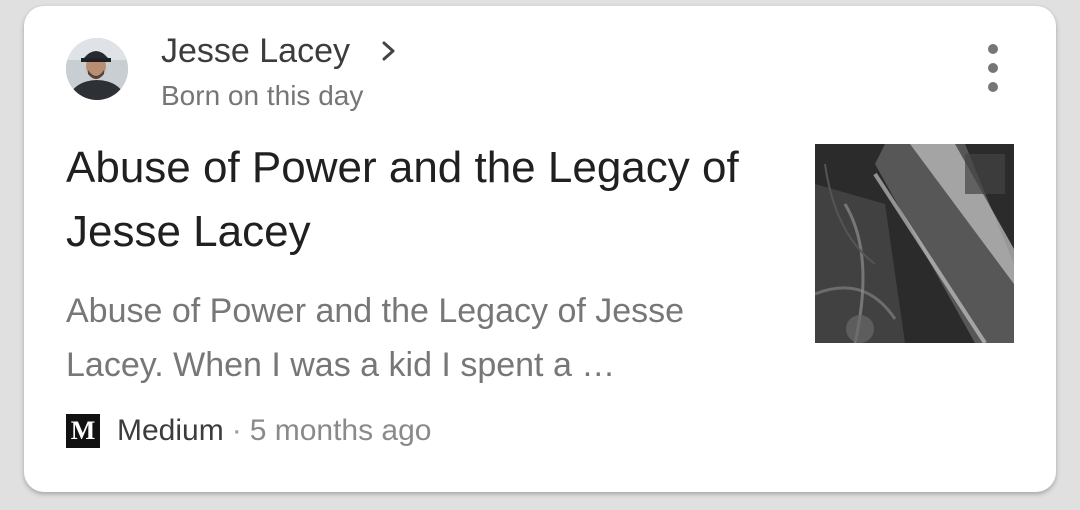 The image size is (1080, 510). Describe the element at coordinates (340, 430) in the screenshot. I see `published-time: 5 months ago` at that location.